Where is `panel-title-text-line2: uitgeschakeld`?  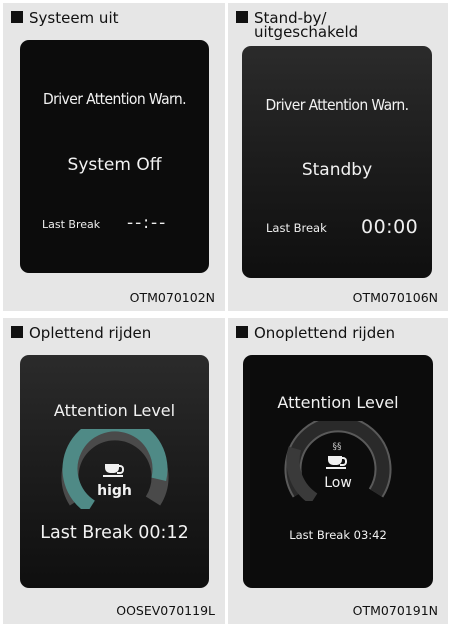
panel-title-text-line2: uitgeschakeld is located at coordinates (306, 32).